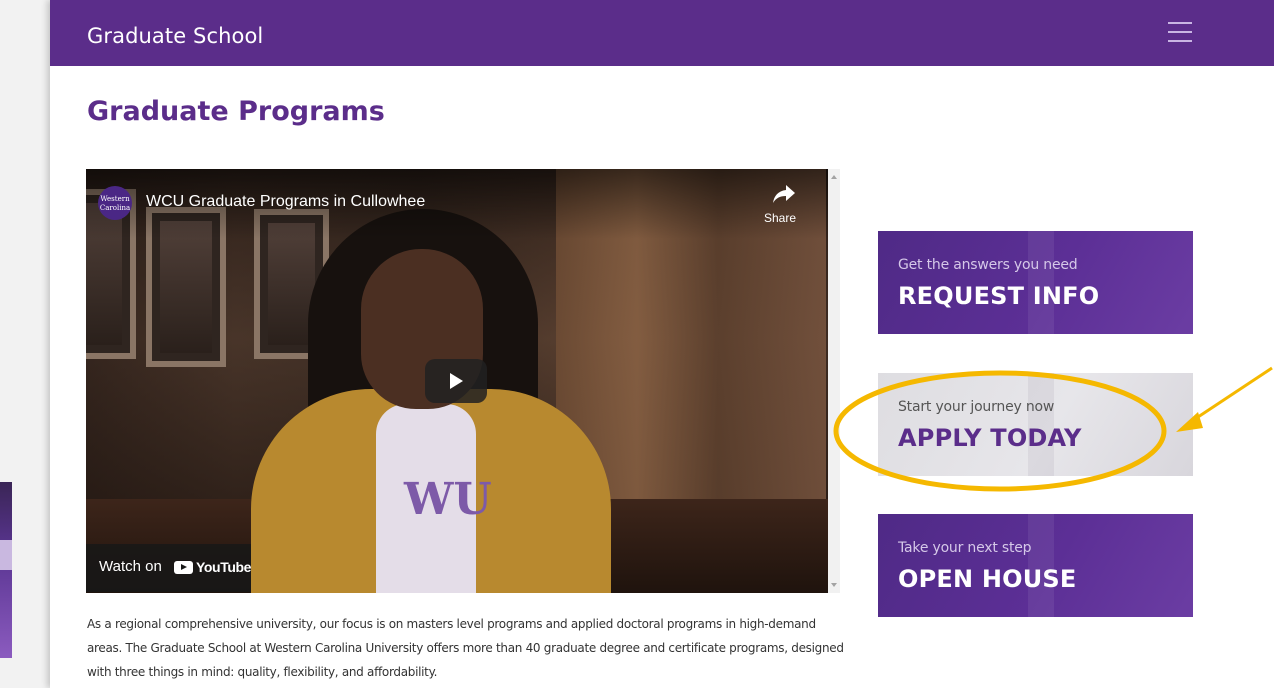 This screenshot has width=1274, height=688. What do you see at coordinates (285, 202) in the screenshot?
I see `video-title: WCU Graduate Programs in Cullowhee` at bounding box center [285, 202].